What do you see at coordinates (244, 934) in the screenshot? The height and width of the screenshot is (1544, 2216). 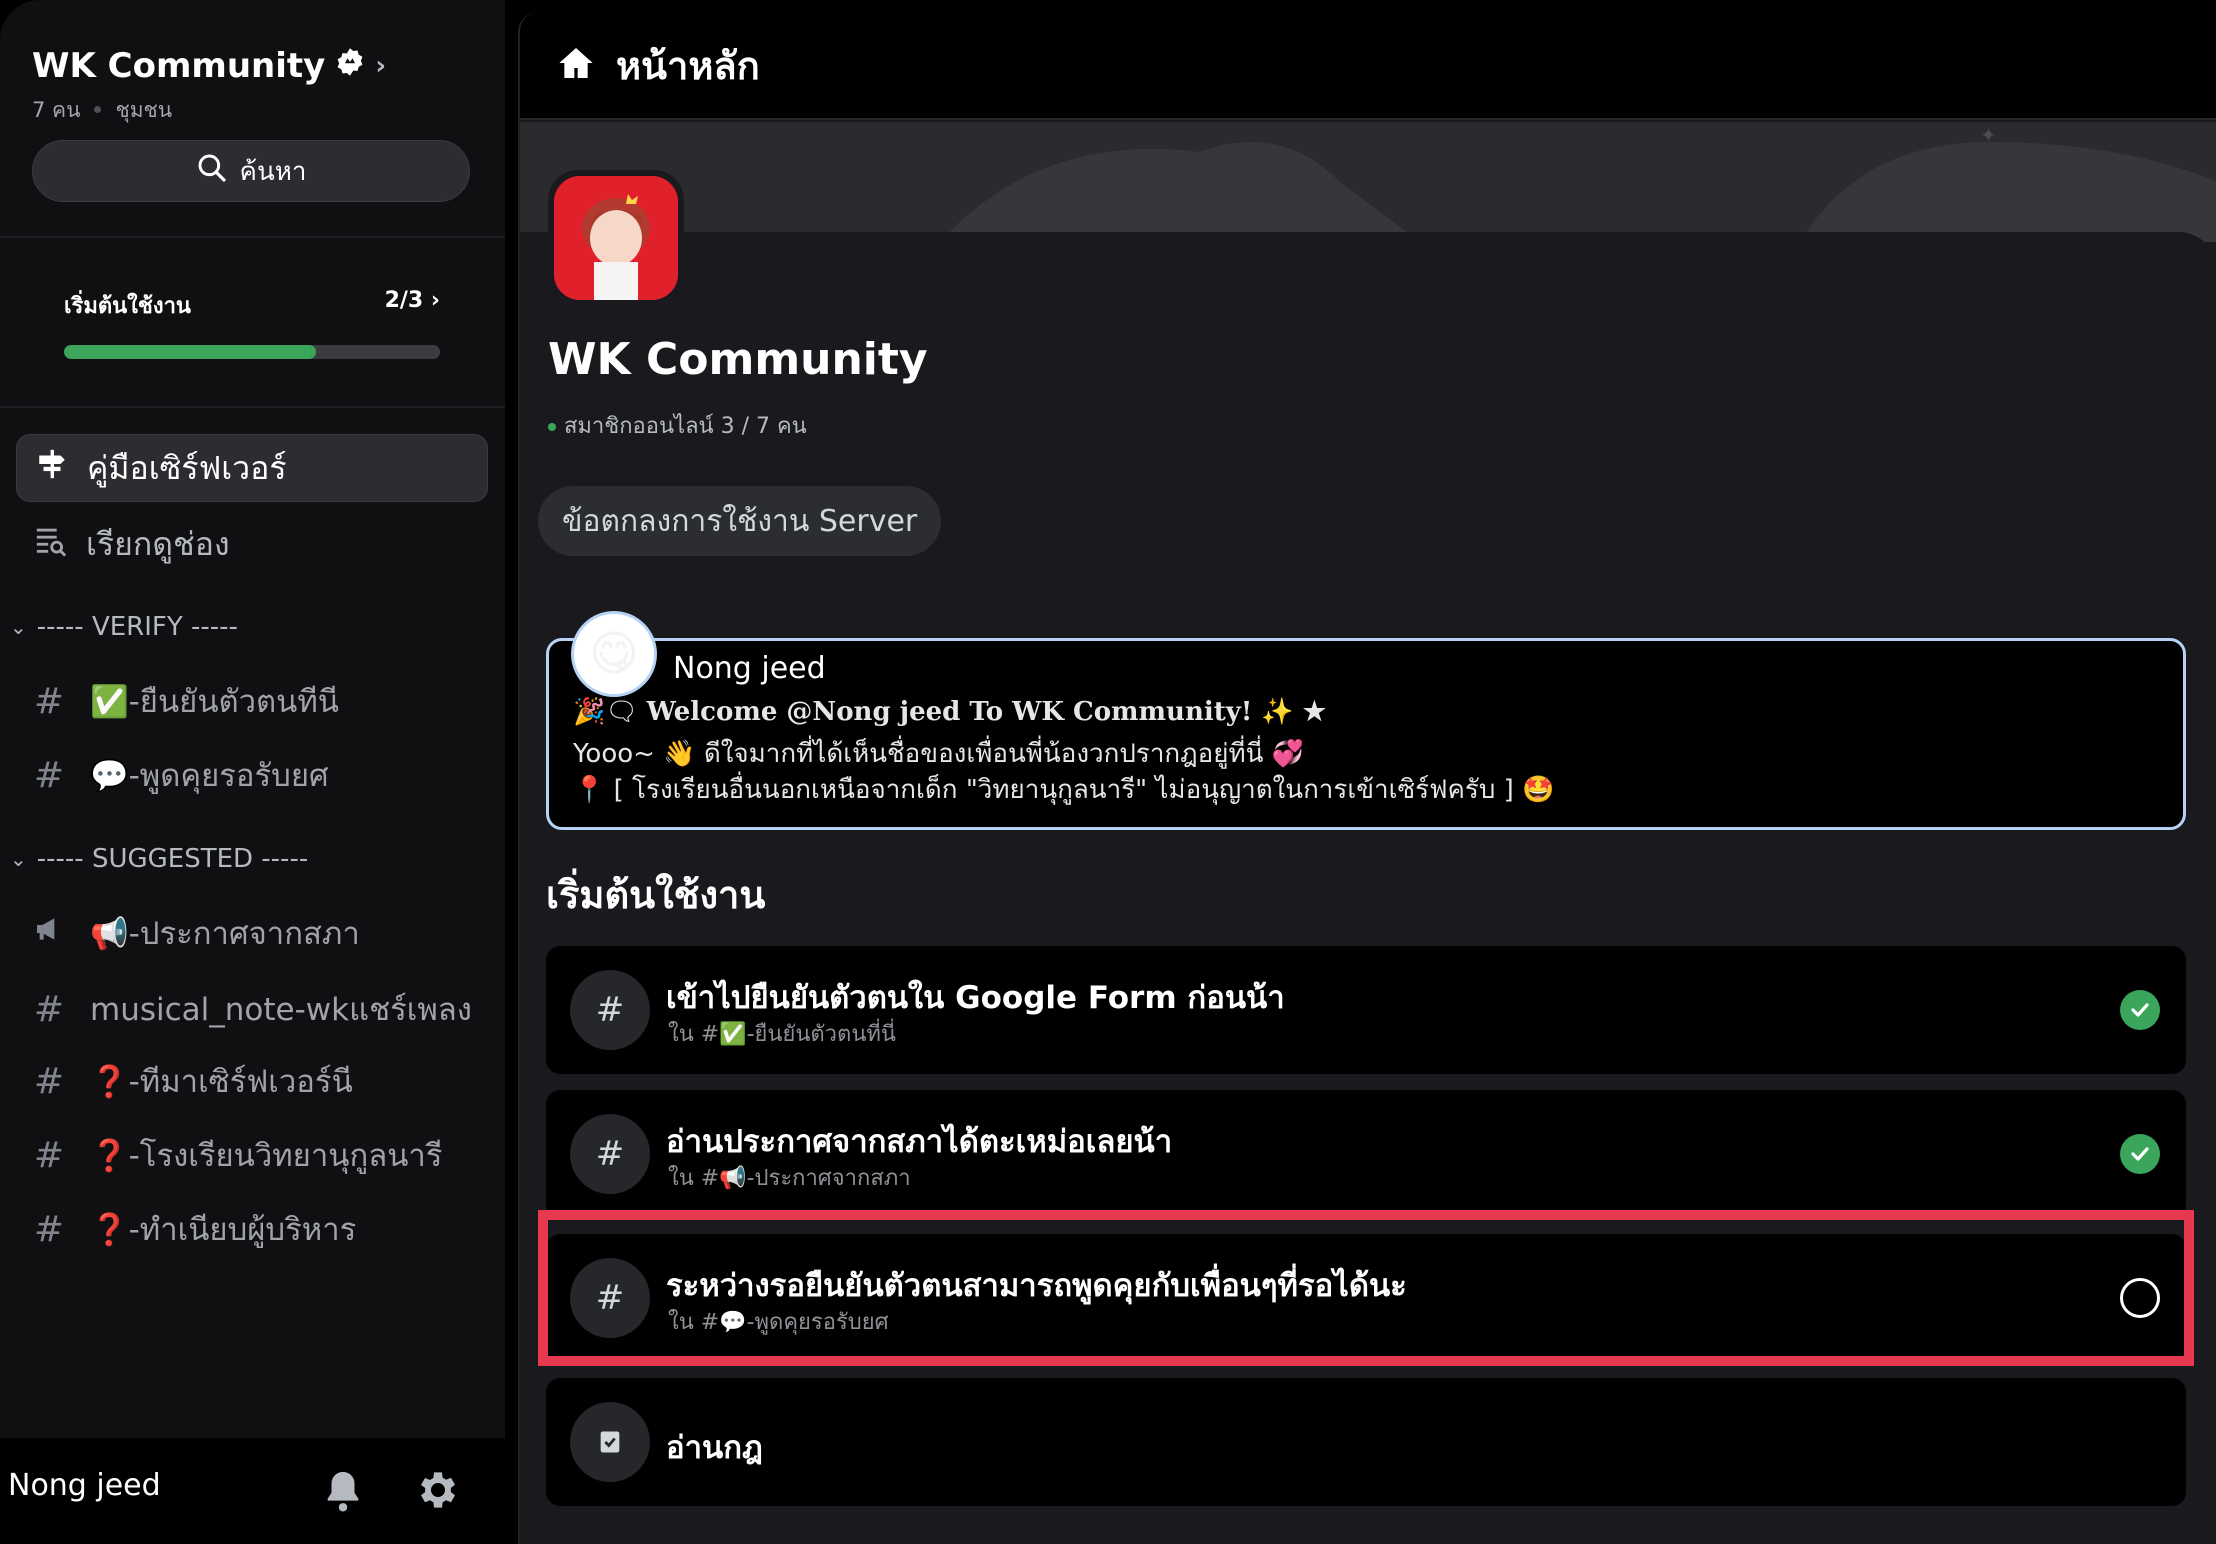 I see `channel-label: -ประกาศจากสภา` at bounding box center [244, 934].